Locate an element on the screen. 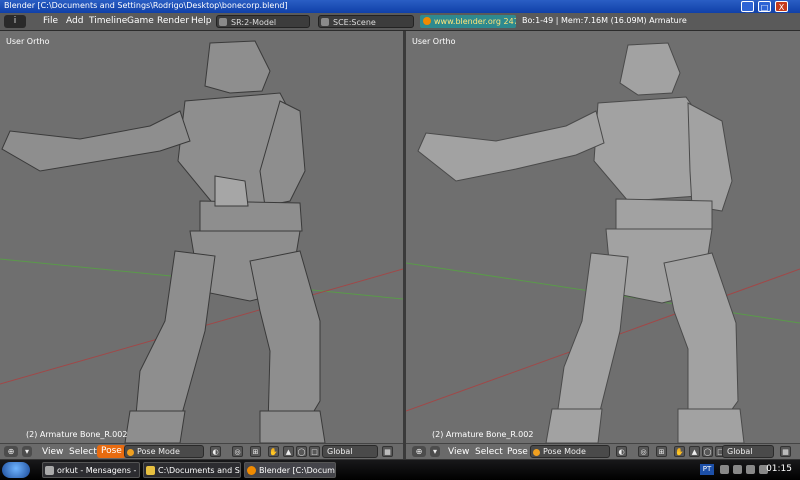 This screenshot has height=480, width=800. network-icon is located at coordinates (724, 469).